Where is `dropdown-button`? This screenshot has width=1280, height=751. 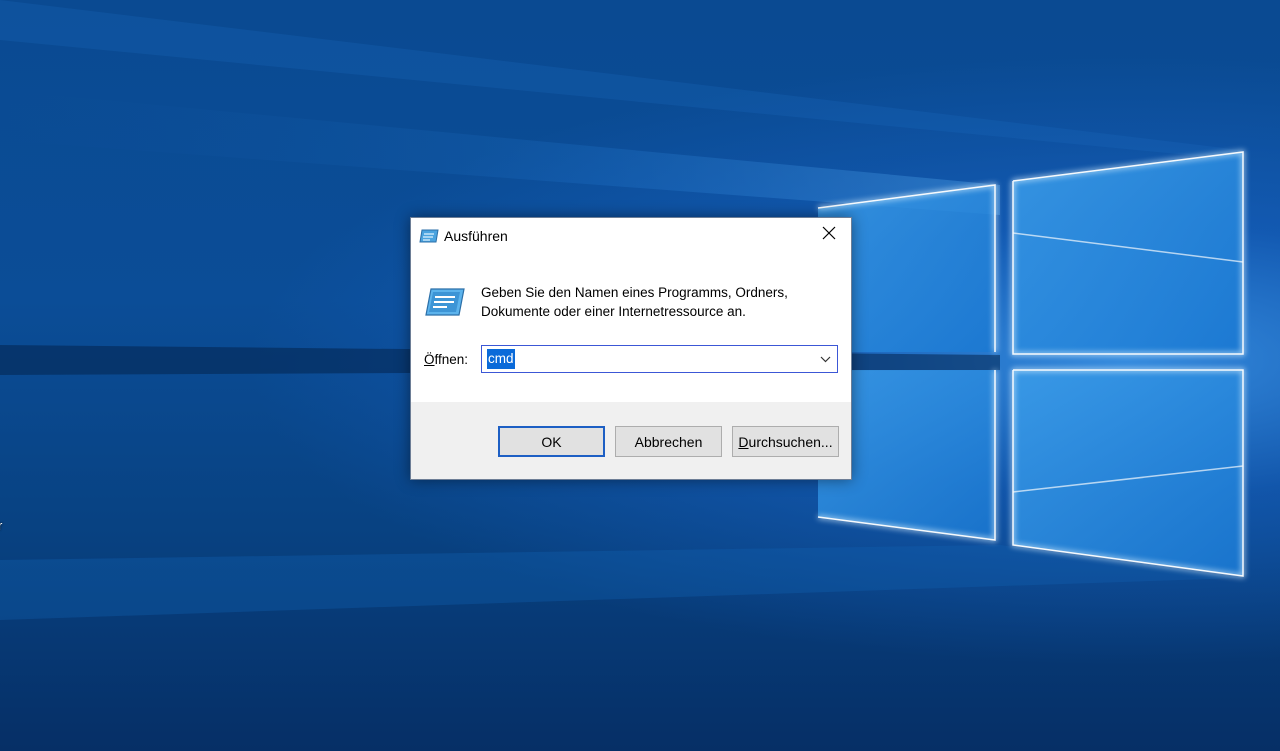
dropdown-button is located at coordinates (825, 359).